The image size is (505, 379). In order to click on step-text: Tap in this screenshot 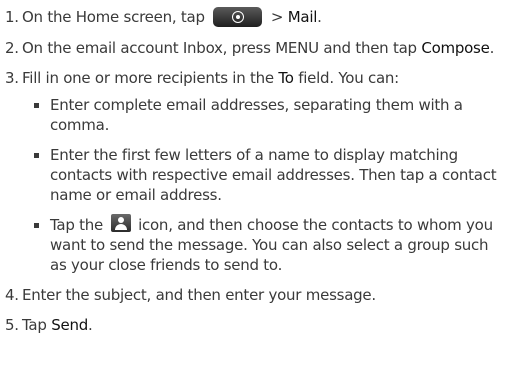, I will do `click(34, 324)`.